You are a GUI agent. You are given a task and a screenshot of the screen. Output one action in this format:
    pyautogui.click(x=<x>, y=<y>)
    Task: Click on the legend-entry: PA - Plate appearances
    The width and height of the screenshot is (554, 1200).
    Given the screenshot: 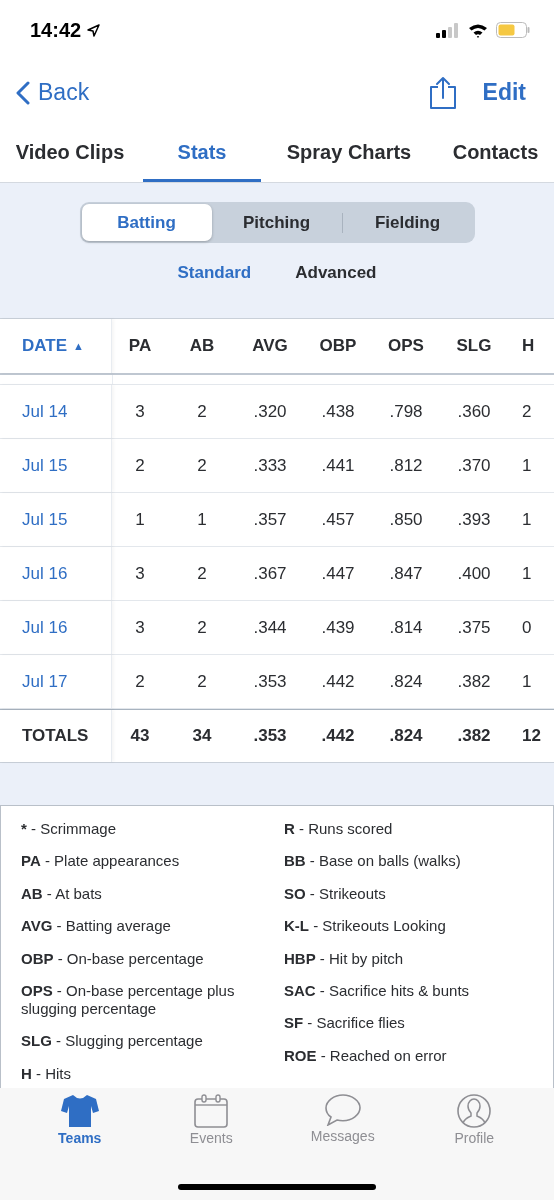 What is the action you would take?
    pyautogui.click(x=101, y=861)
    